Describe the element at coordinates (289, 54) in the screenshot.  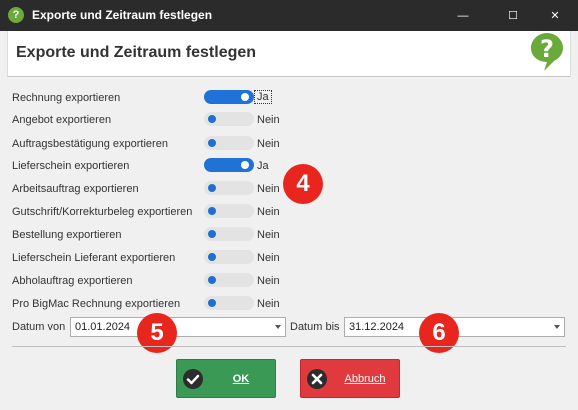
I see `dialog-header: Exporte und Zeitraum festlegen ?` at that location.